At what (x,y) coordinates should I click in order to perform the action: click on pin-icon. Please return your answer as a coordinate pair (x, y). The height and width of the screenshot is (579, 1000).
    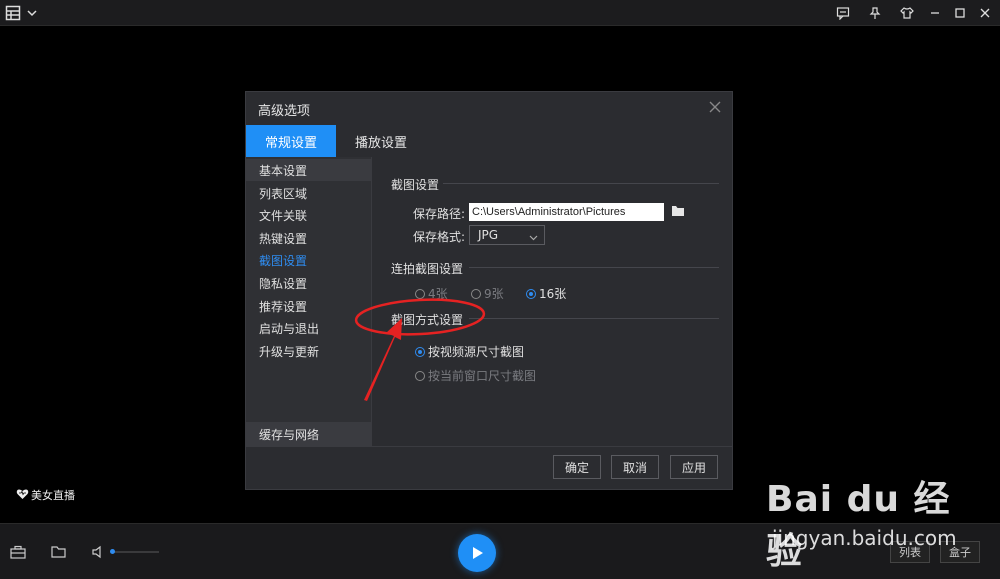
    Looking at the image, I should click on (875, 13).